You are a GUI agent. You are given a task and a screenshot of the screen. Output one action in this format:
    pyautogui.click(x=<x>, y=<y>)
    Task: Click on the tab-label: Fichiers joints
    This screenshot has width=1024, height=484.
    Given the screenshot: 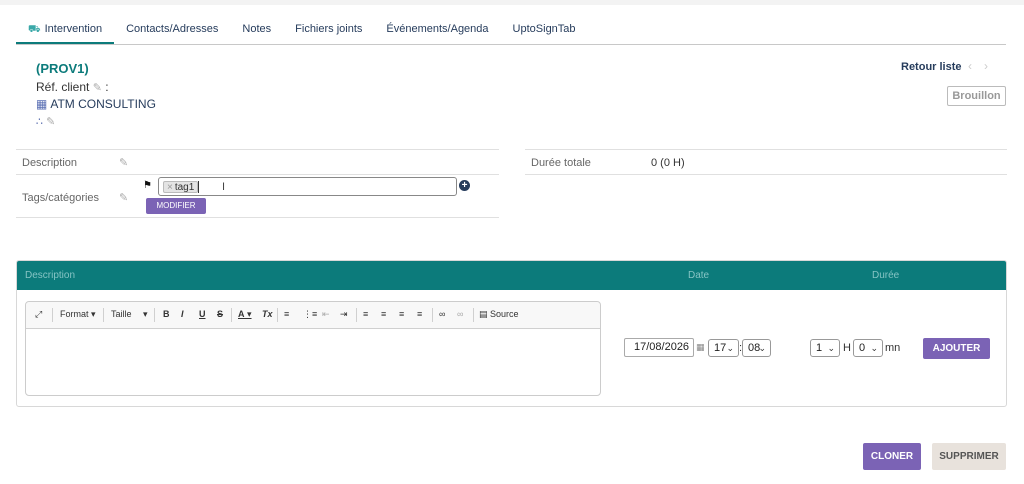 What is the action you would take?
    pyautogui.click(x=329, y=29)
    